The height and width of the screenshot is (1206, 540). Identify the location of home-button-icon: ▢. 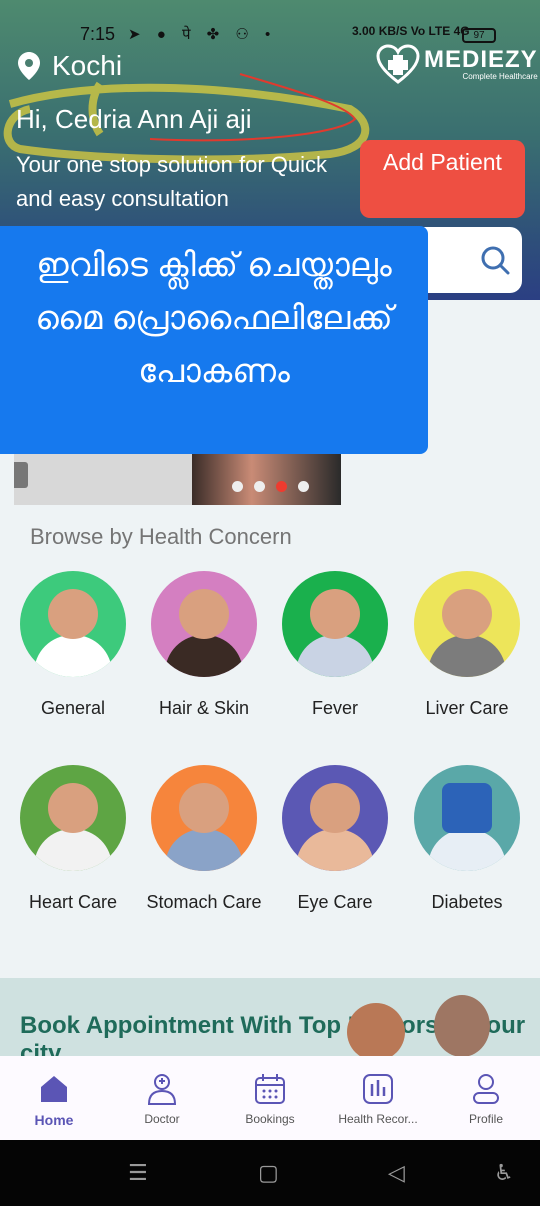
(268, 1173).